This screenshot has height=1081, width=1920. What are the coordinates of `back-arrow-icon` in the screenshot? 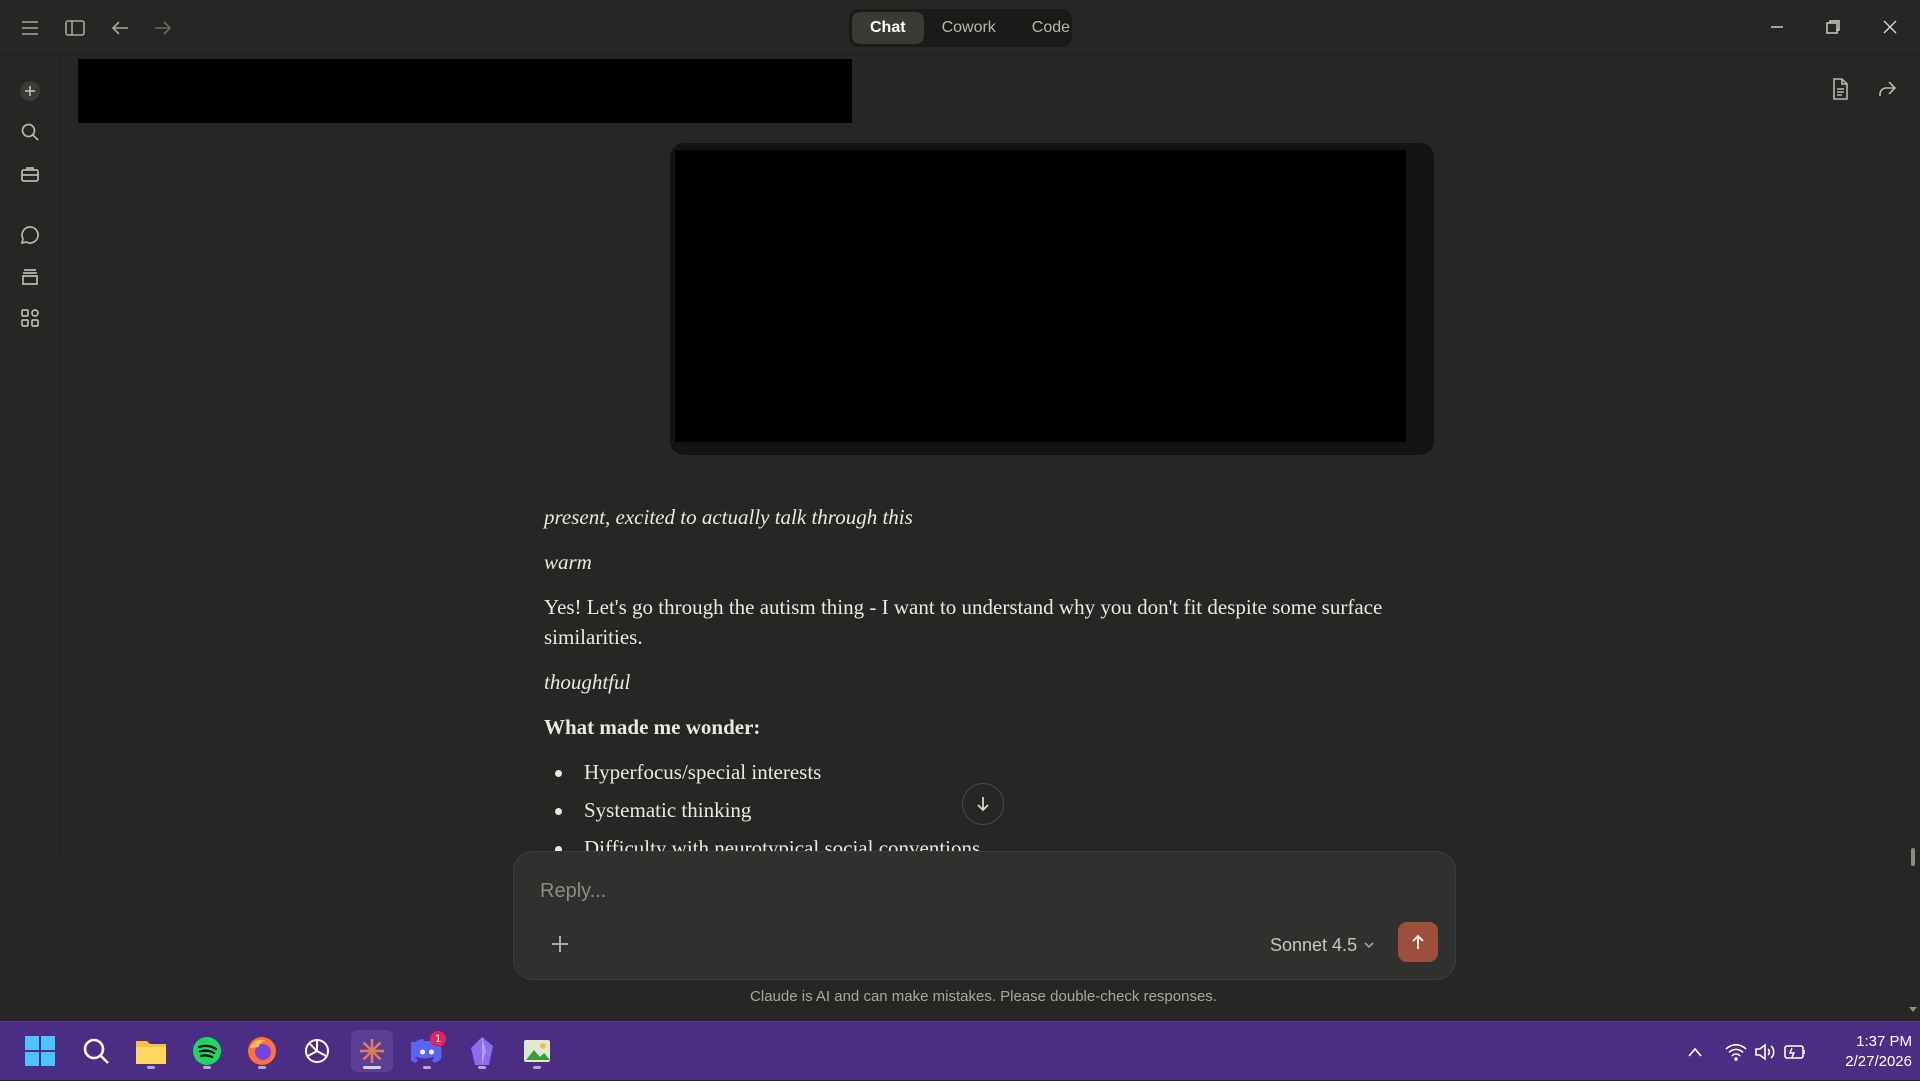 It's located at (120, 28).